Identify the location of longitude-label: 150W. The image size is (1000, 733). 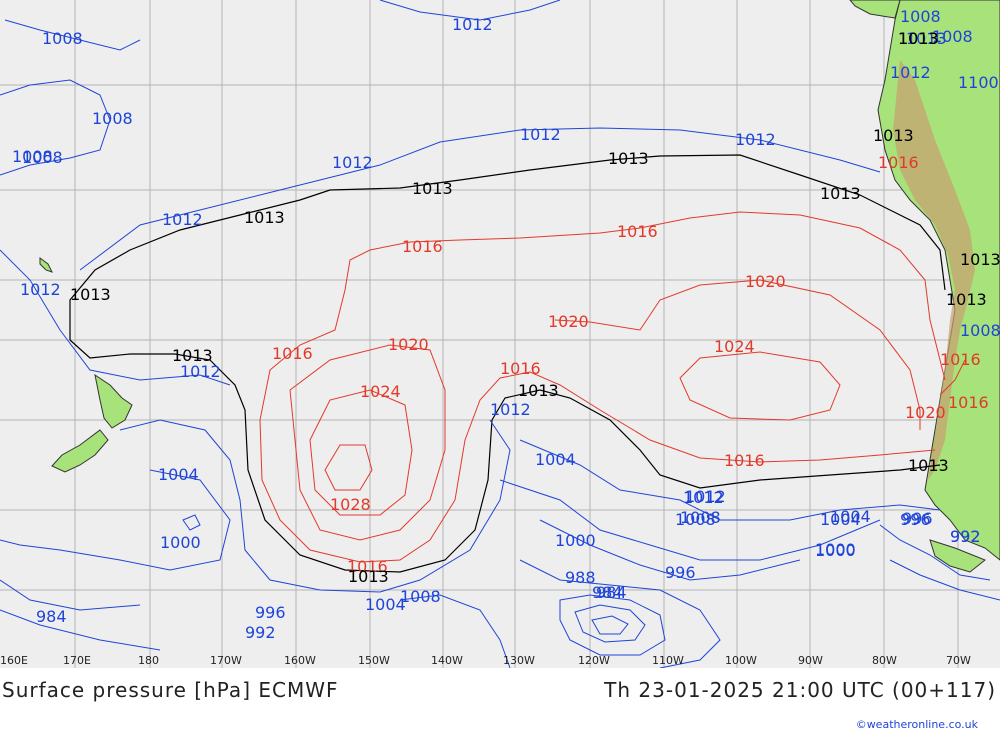
(374, 660).